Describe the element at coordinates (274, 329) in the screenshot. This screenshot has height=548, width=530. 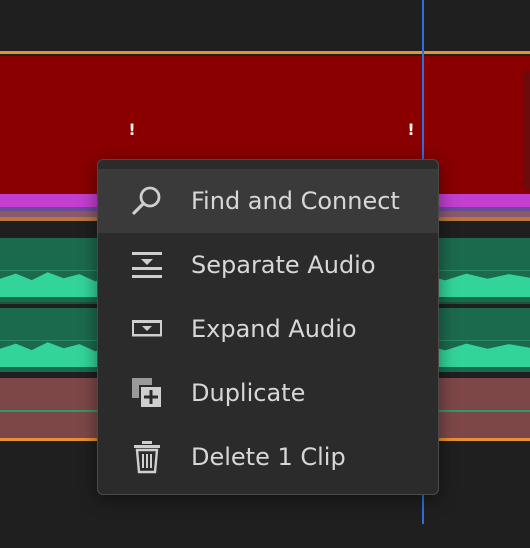
I see `menu-item-label: Expand Audio` at that location.